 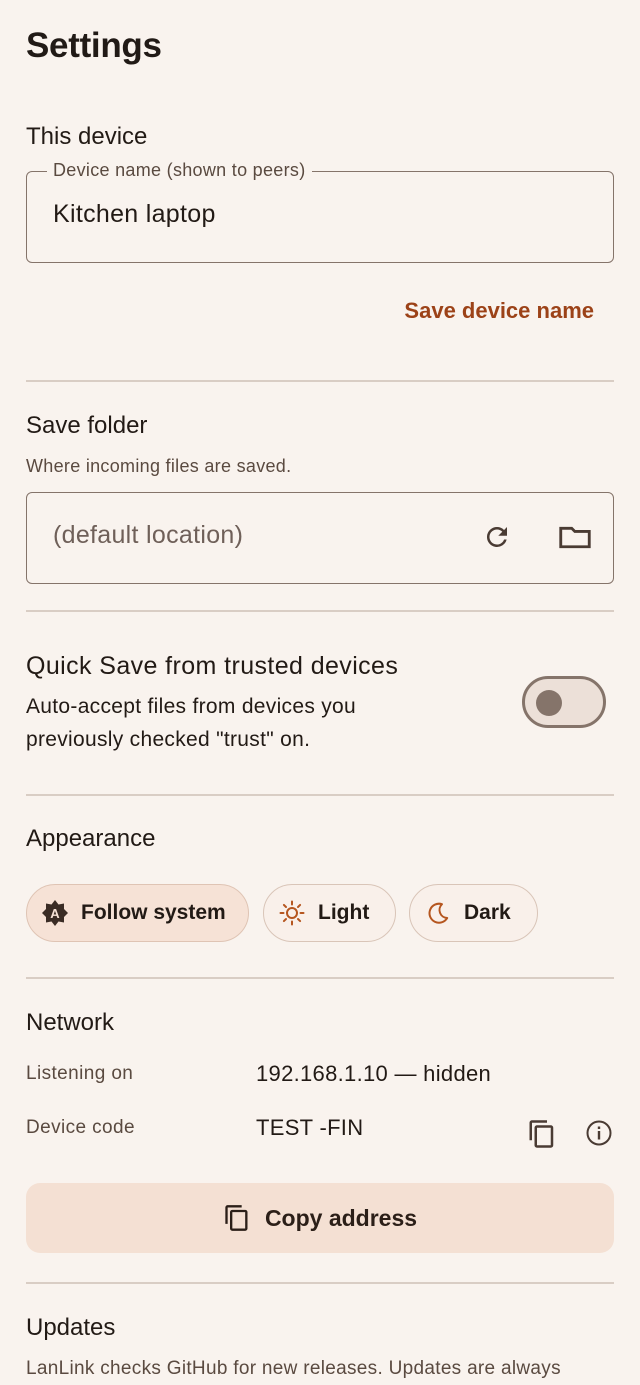 What do you see at coordinates (70, 1022) in the screenshot?
I see `network-heading: Network` at bounding box center [70, 1022].